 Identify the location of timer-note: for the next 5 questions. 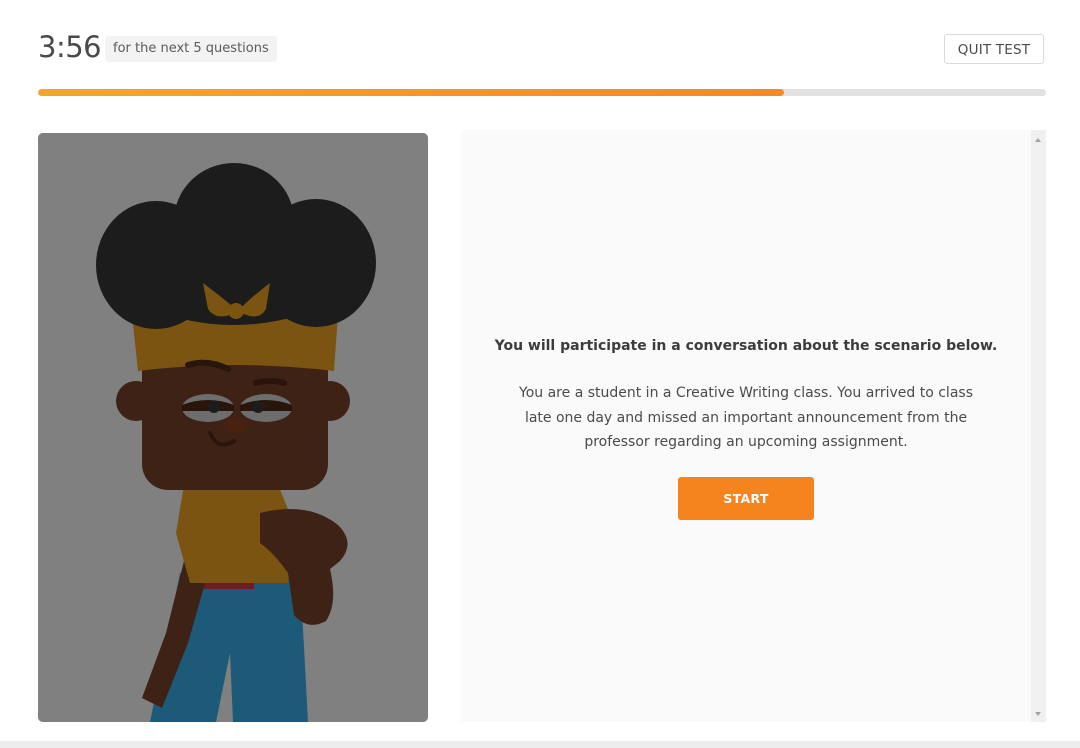
(191, 49).